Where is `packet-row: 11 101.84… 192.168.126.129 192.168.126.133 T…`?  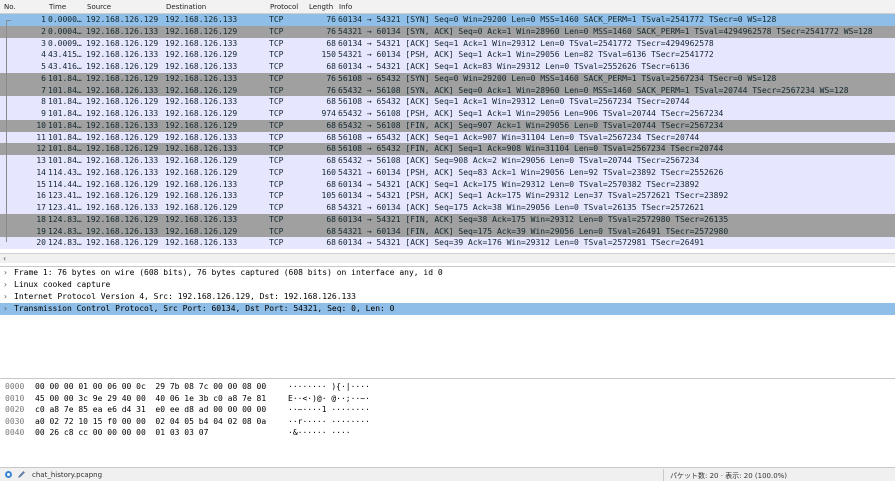 packet-row: 11 101.84… 192.168.126.129 192.168.126.133 T… is located at coordinates (447, 137).